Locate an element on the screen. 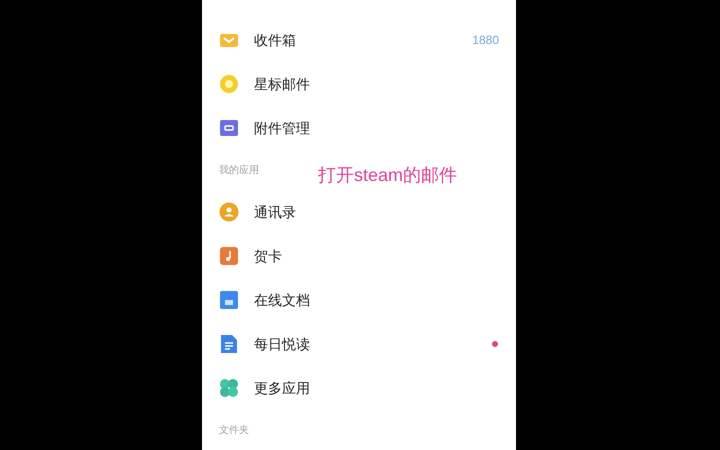 The width and height of the screenshot is (720, 450). menu-item: 在线文档 is located at coordinates (359, 300).